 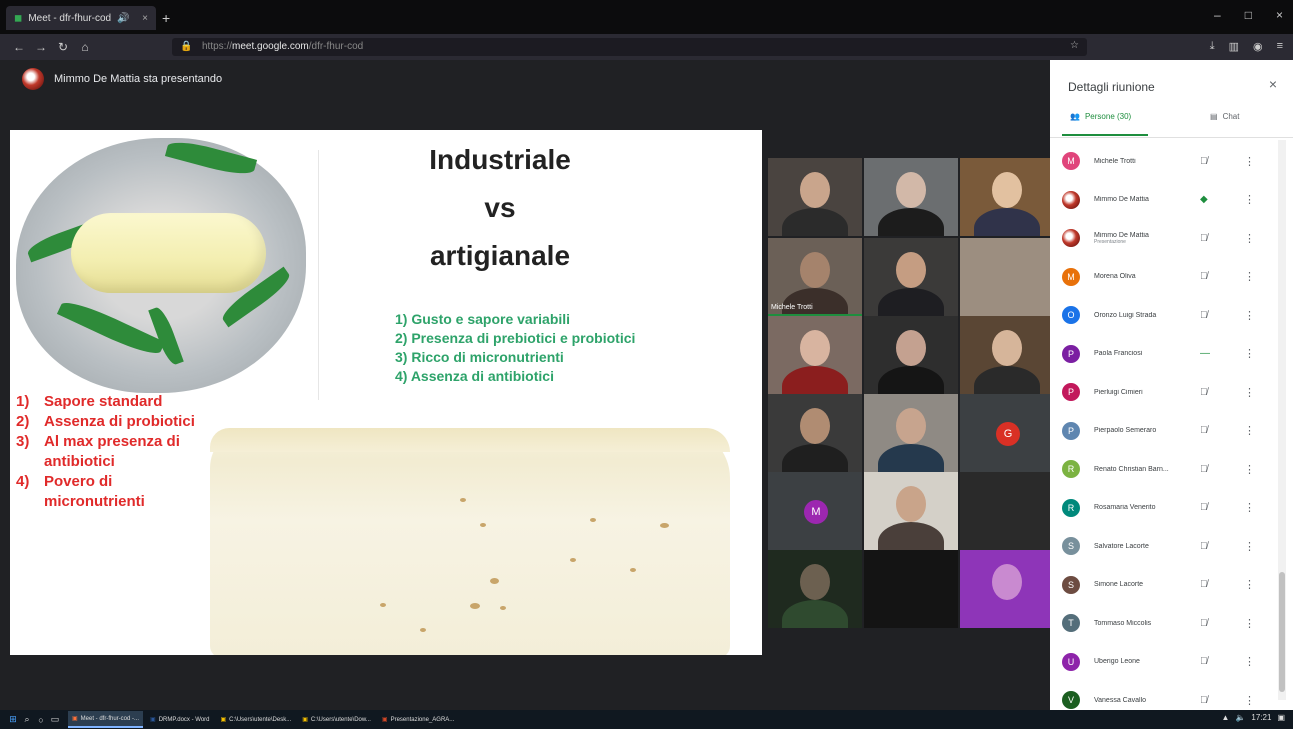 I want to click on participant-row: V Vanessa Cavallo 🎙̸ ⋮, so click(x=1165, y=695).